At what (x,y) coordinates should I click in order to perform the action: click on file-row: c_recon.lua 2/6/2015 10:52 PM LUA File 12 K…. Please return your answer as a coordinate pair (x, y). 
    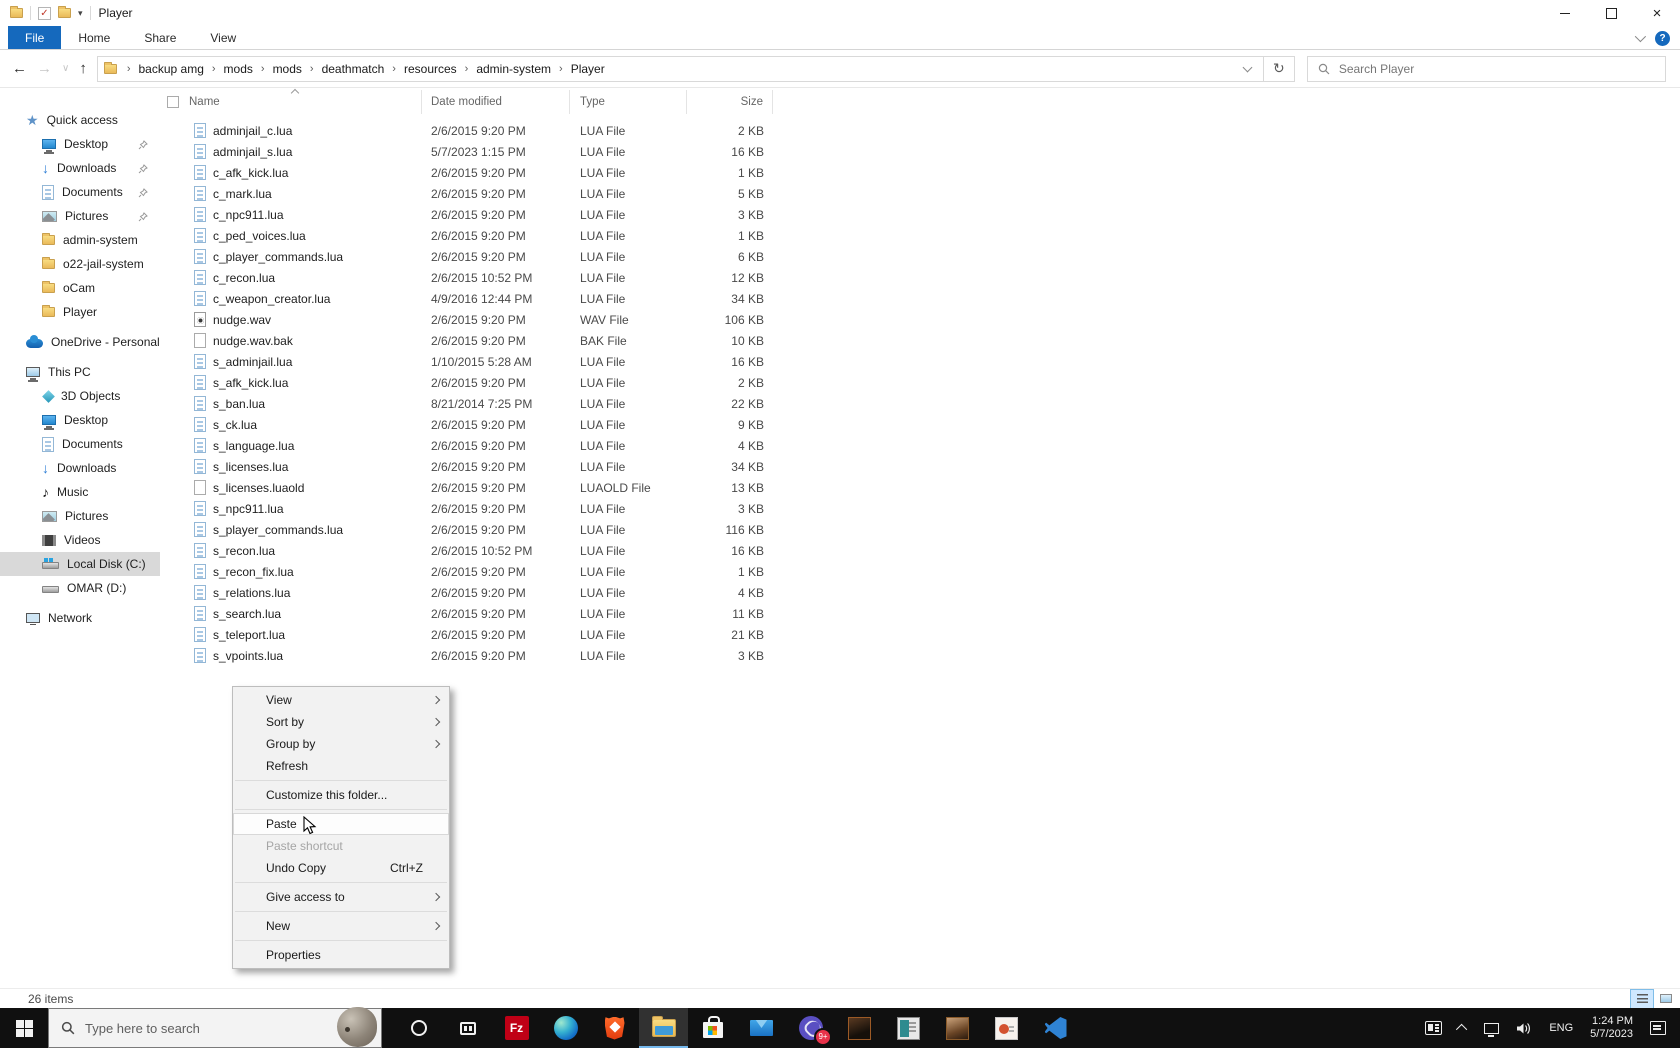
    Looking at the image, I should click on (920, 277).